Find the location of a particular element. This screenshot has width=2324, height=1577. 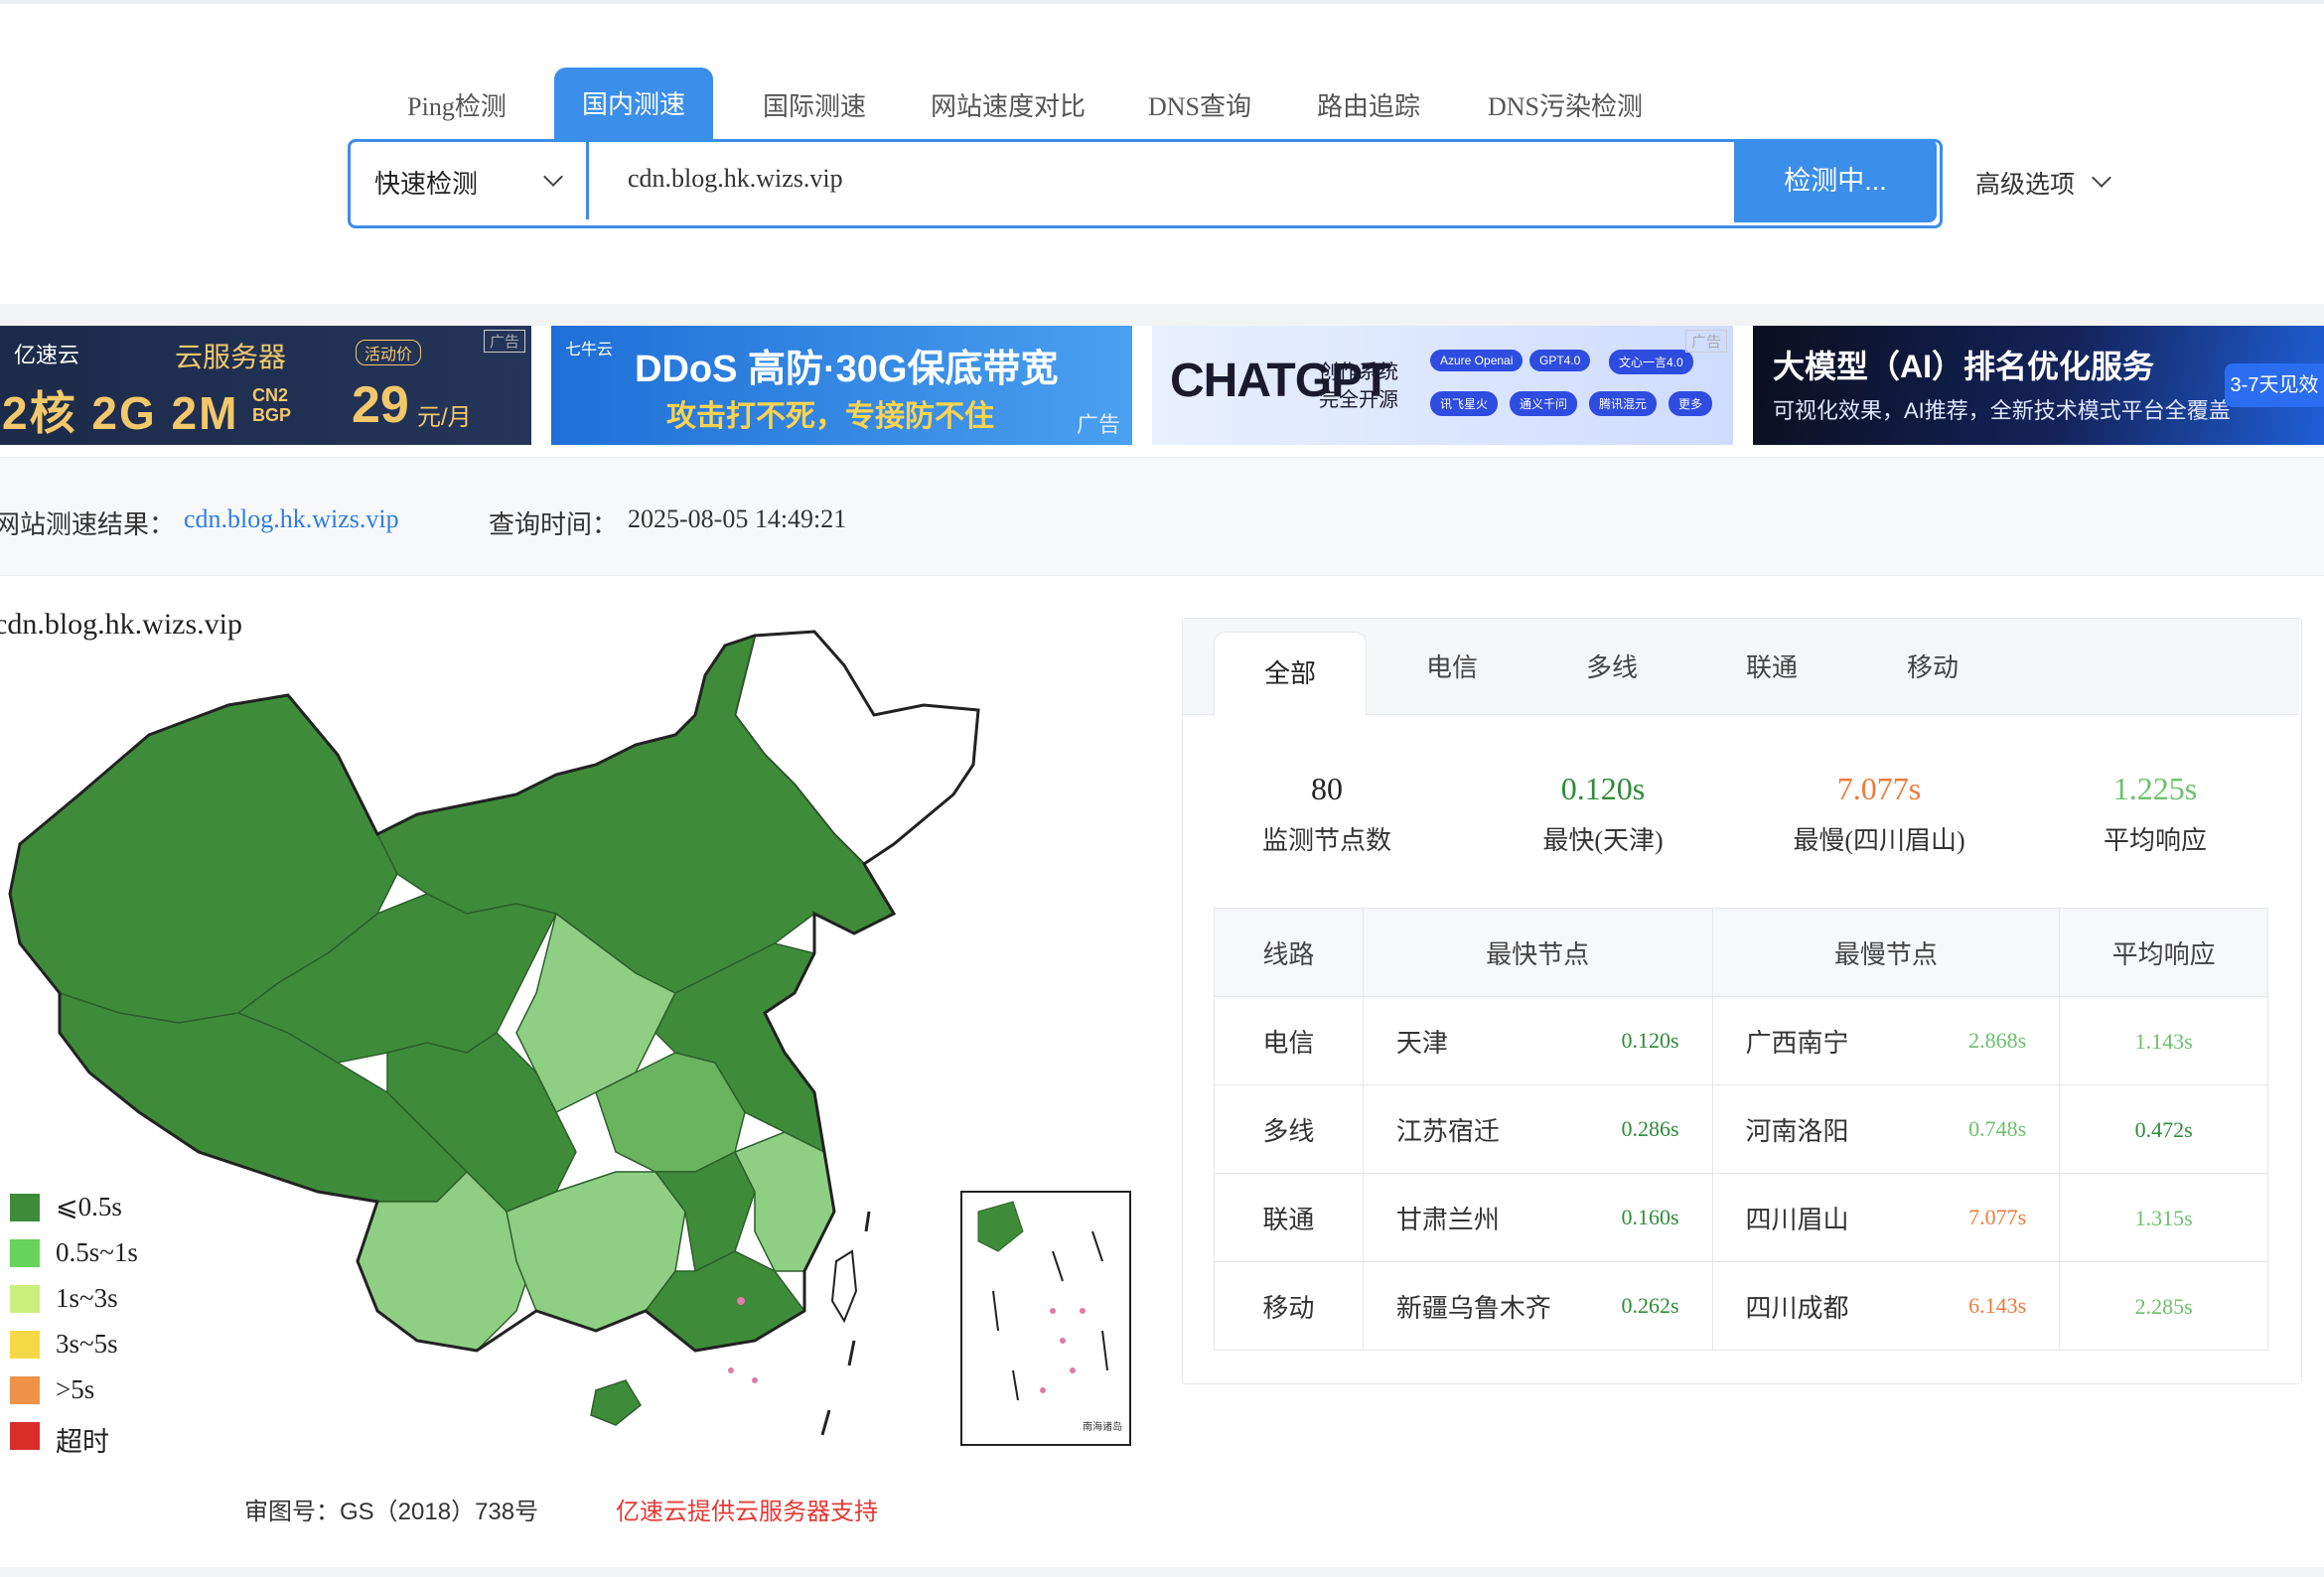

slowest-node: 河南洛阳 is located at coordinates (1797, 1131).